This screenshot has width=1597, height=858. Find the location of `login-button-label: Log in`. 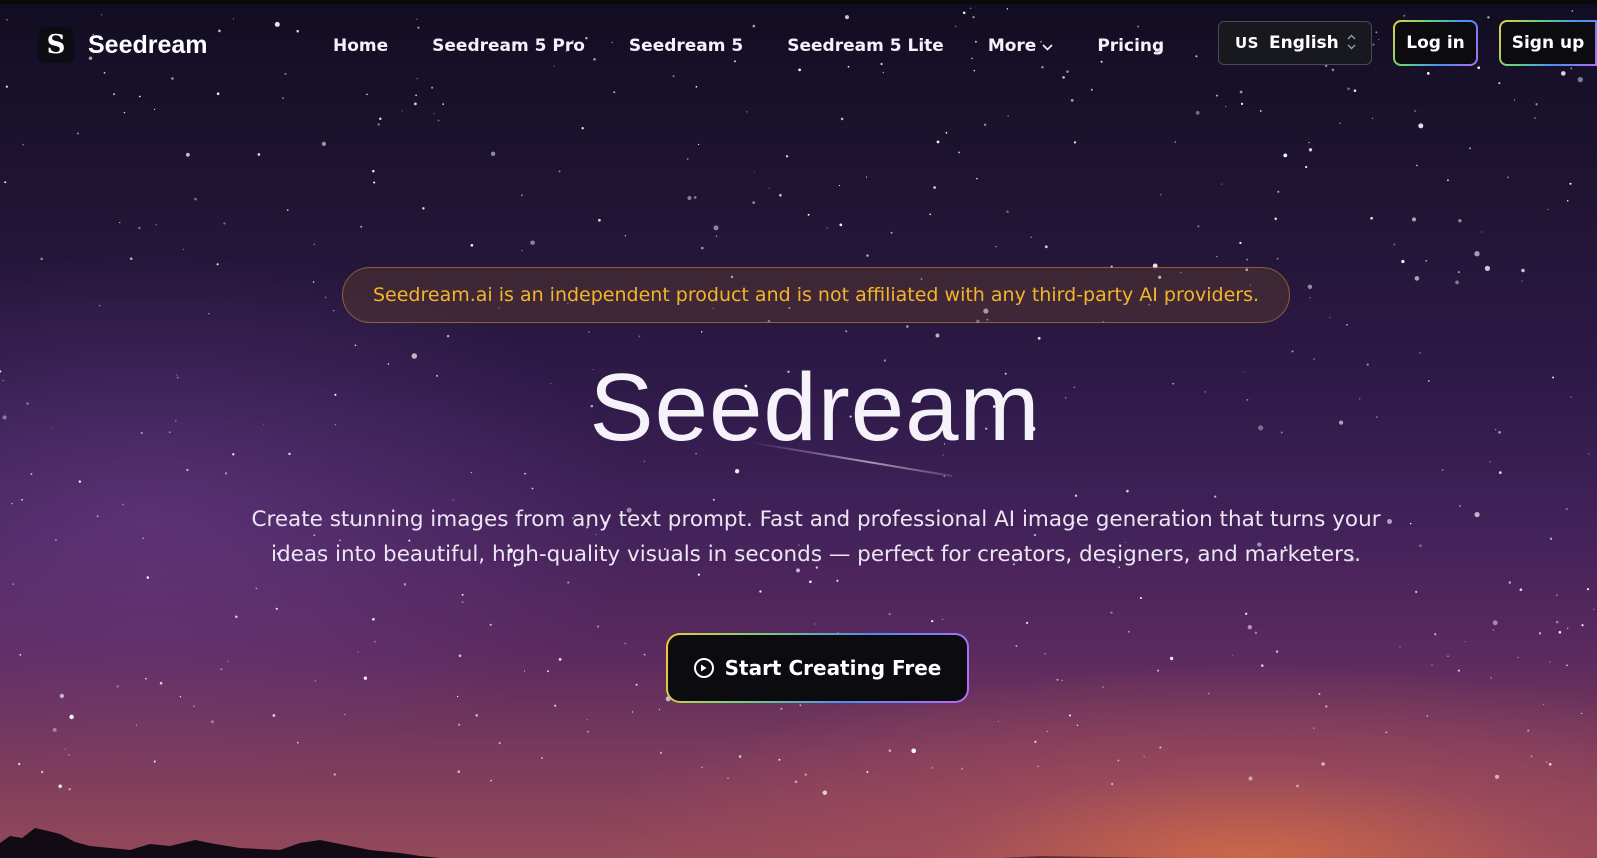

login-button-label: Log in is located at coordinates (1435, 43).